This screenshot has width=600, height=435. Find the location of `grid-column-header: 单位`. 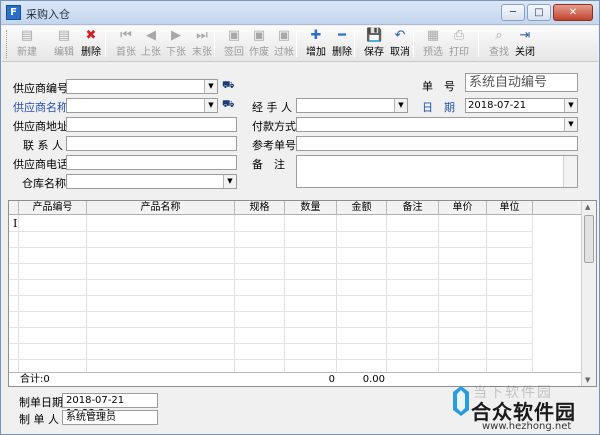

grid-column-header: 单位 is located at coordinates (510, 208).